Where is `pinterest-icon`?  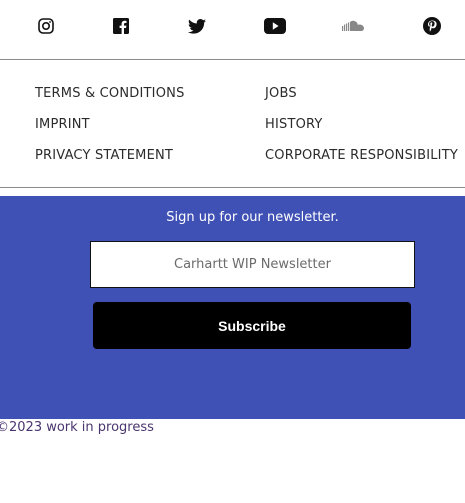 pinterest-icon is located at coordinates (432, 26).